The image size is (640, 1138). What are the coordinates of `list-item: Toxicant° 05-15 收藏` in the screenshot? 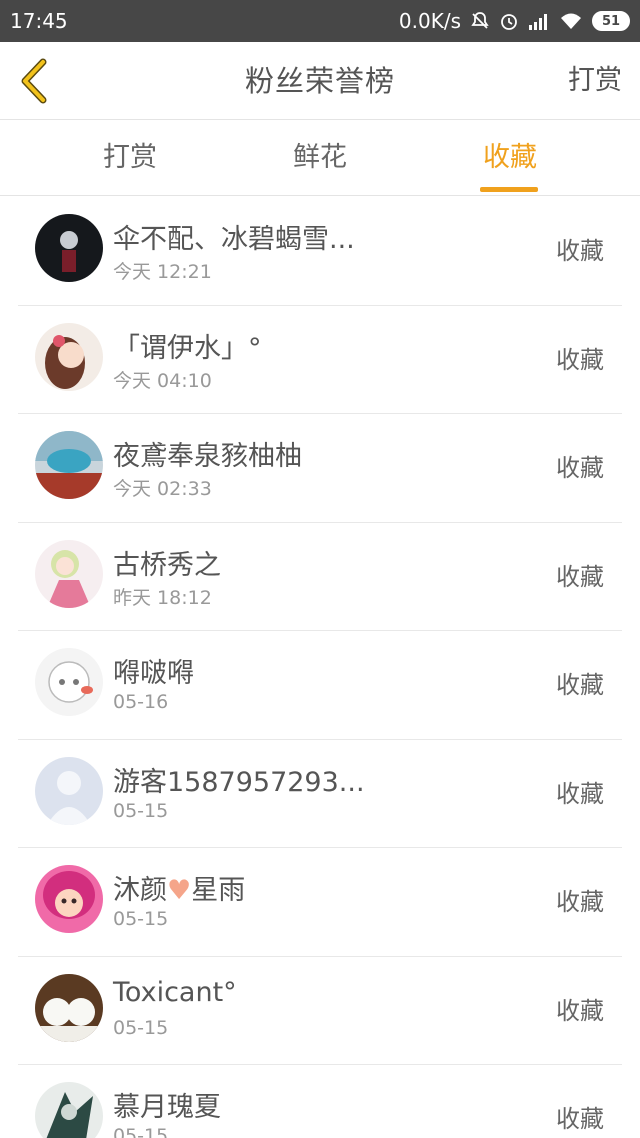 It's located at (320, 1011).